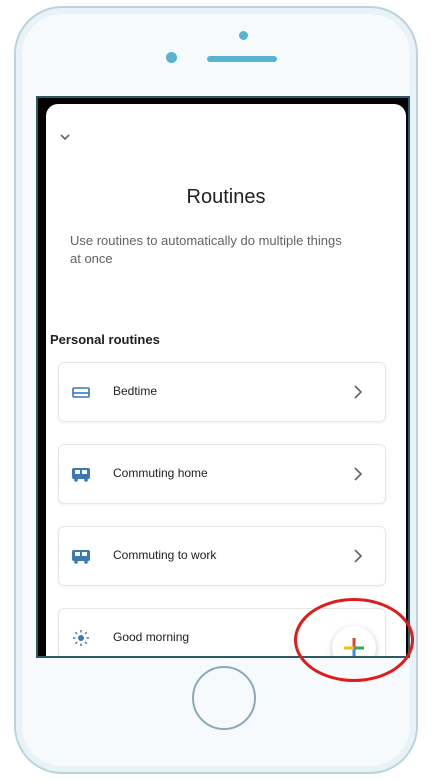 The image size is (431, 782). I want to click on chevron-down-icon, so click(65, 137).